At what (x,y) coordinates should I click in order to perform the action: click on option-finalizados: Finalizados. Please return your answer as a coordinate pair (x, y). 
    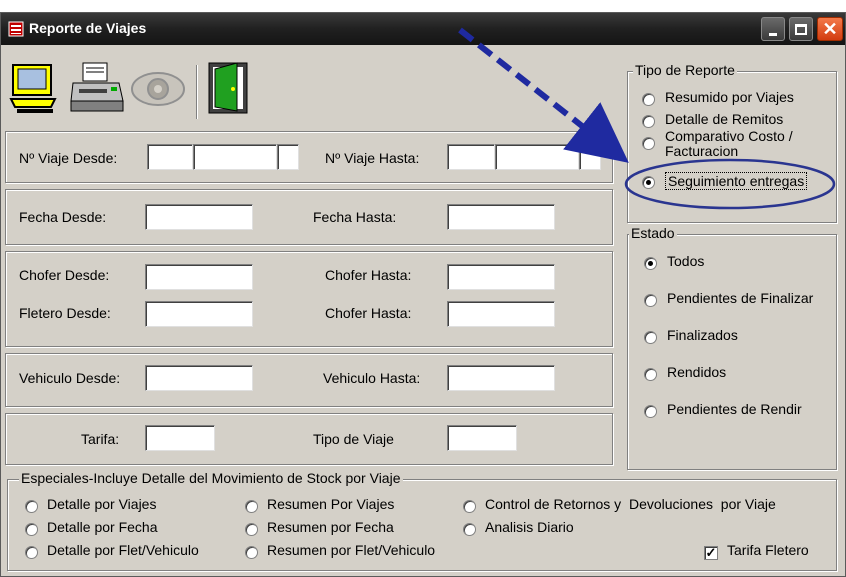
    Looking at the image, I should click on (702, 335).